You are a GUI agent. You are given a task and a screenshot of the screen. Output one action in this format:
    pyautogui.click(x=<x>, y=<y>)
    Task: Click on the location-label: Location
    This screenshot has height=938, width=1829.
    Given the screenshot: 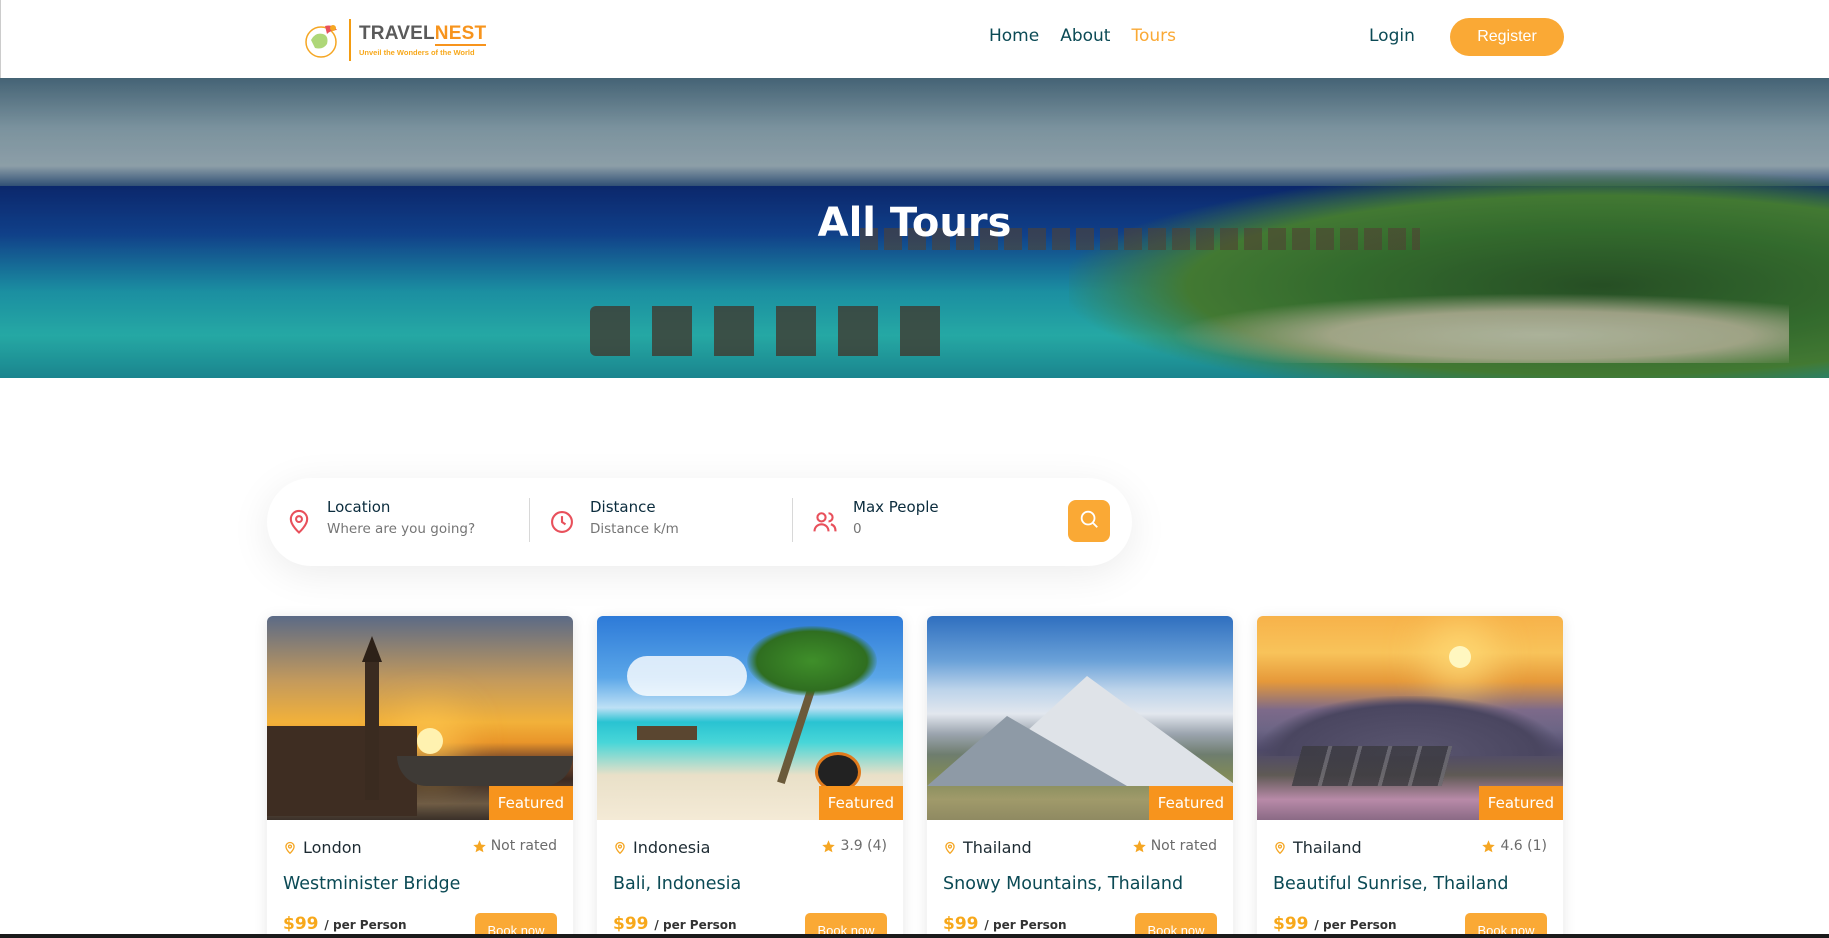 What is the action you would take?
    pyautogui.click(x=359, y=507)
    